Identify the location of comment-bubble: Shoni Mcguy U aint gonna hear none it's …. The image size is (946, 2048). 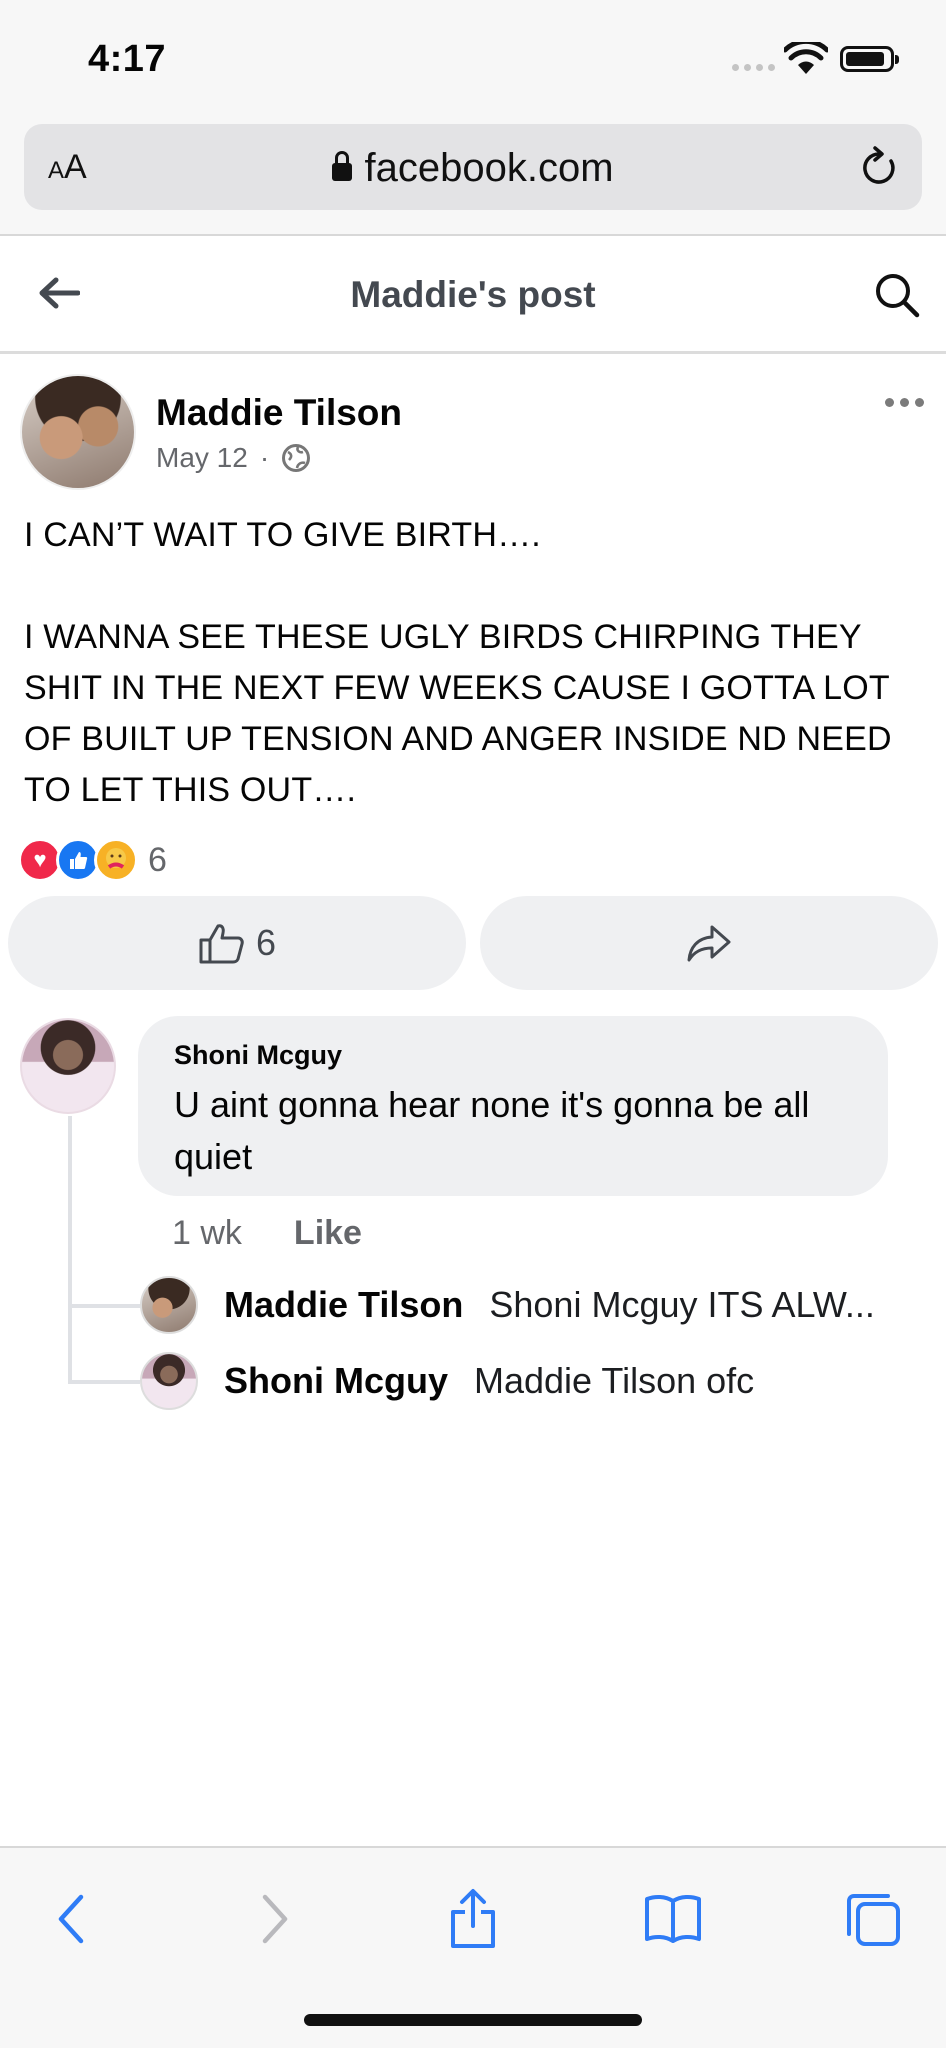
(513, 1106).